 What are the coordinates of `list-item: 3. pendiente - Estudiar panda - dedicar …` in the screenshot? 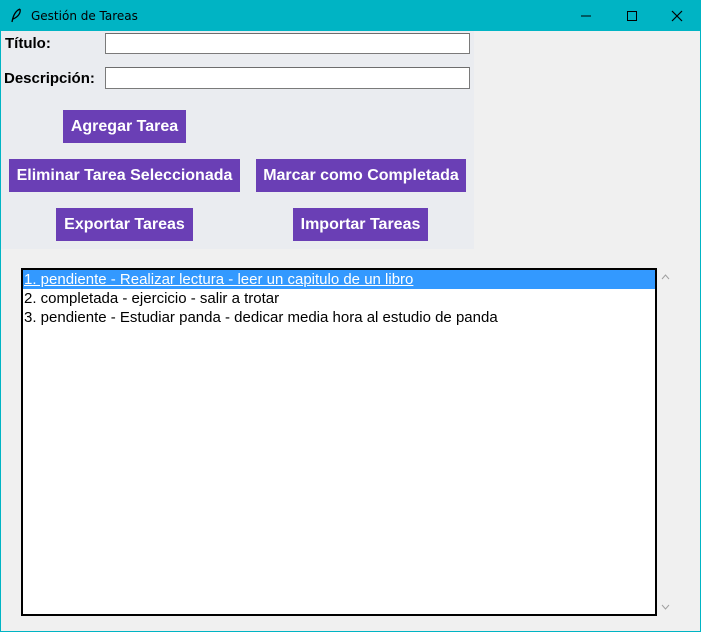 It's located at (339, 317).